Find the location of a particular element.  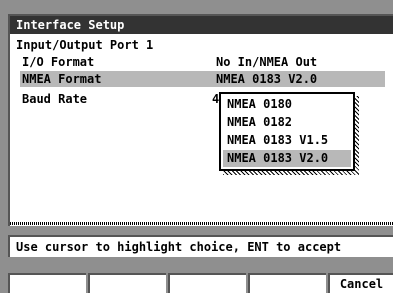

dropdown-option: NMEA 0183 V1.5 is located at coordinates (287, 140).